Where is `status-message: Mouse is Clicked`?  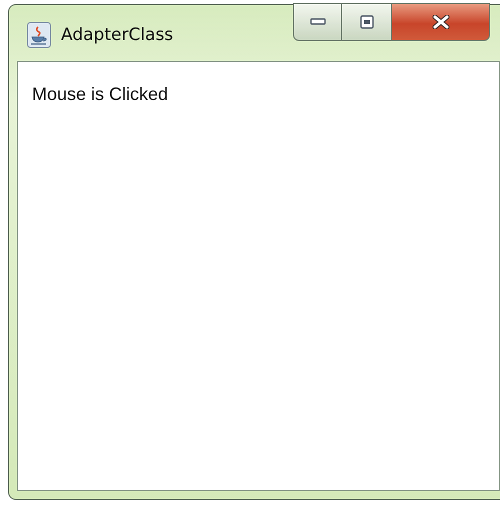 status-message: Mouse is Clicked is located at coordinates (100, 94).